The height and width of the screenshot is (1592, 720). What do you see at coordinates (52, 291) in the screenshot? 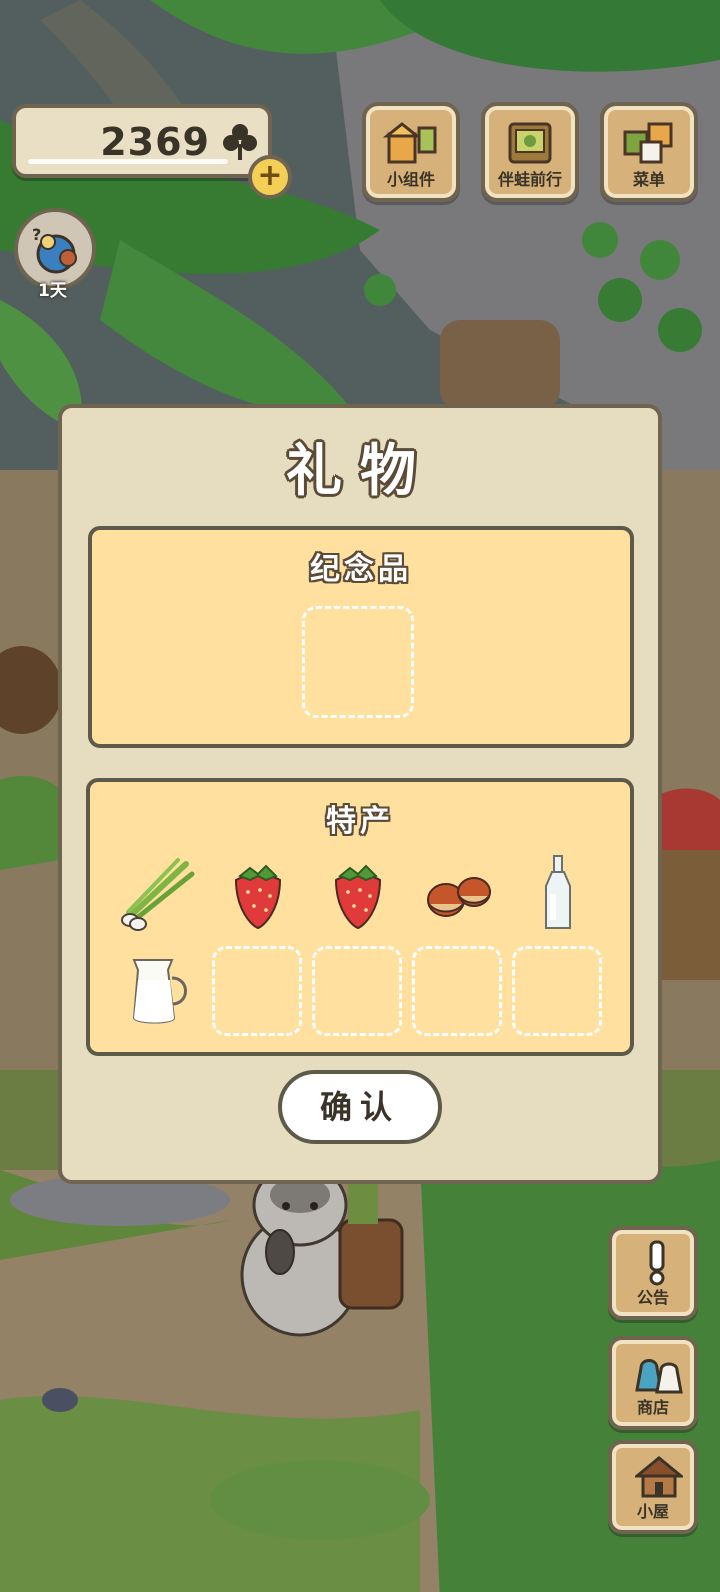
I see `days-away-label: 1天` at bounding box center [52, 291].